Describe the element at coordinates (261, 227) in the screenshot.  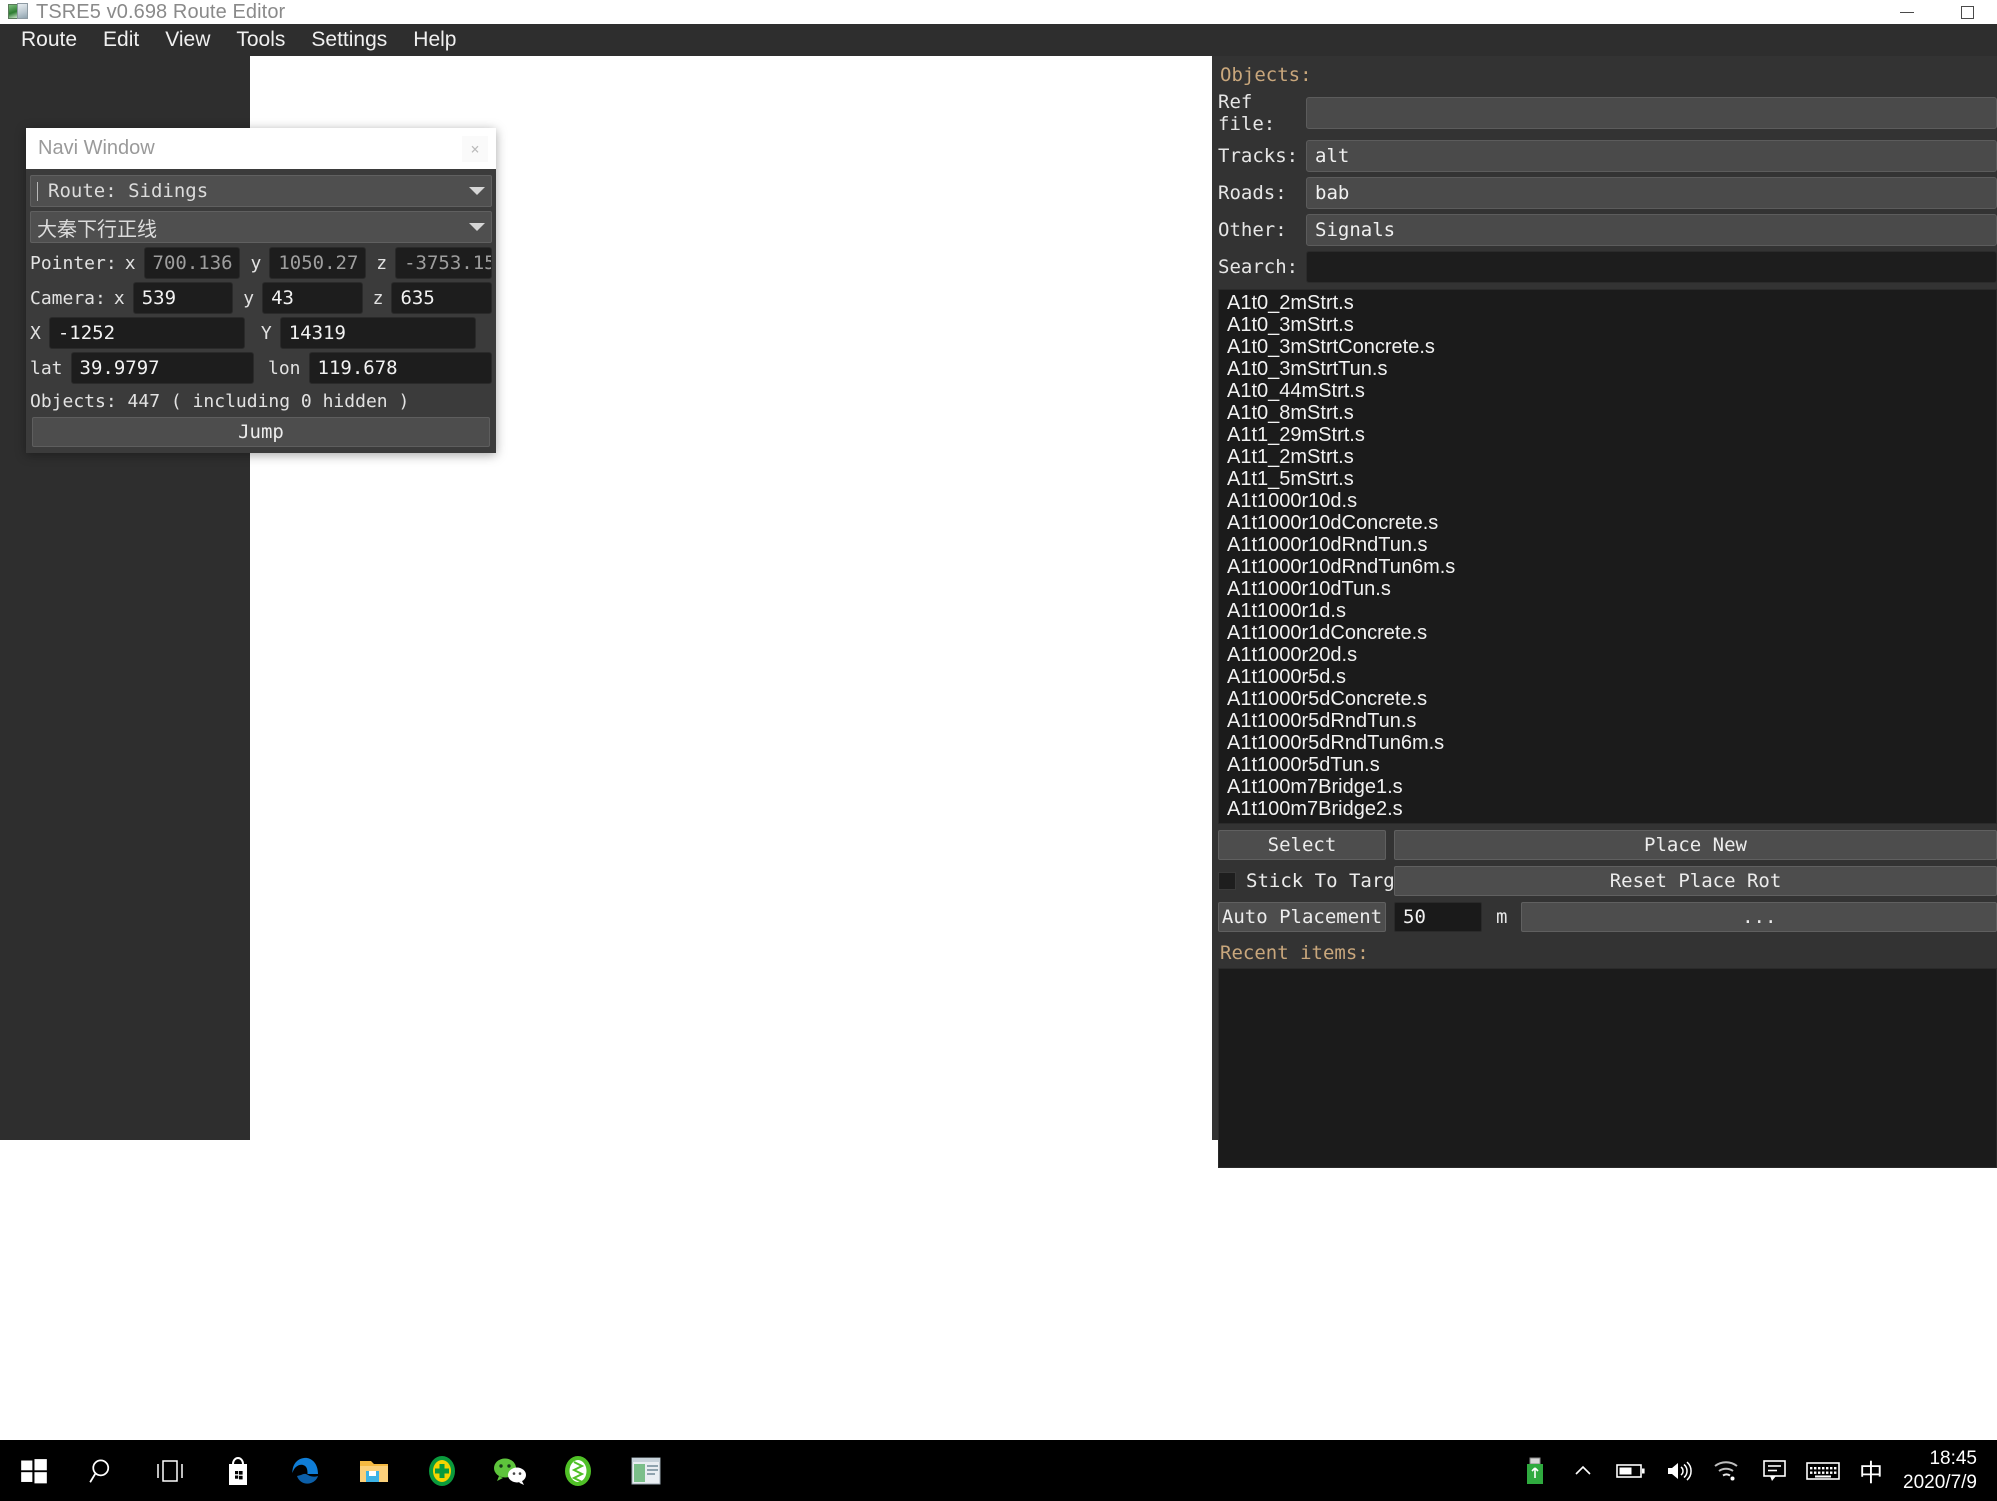
I see `track-select: 大秦下行正线` at that location.